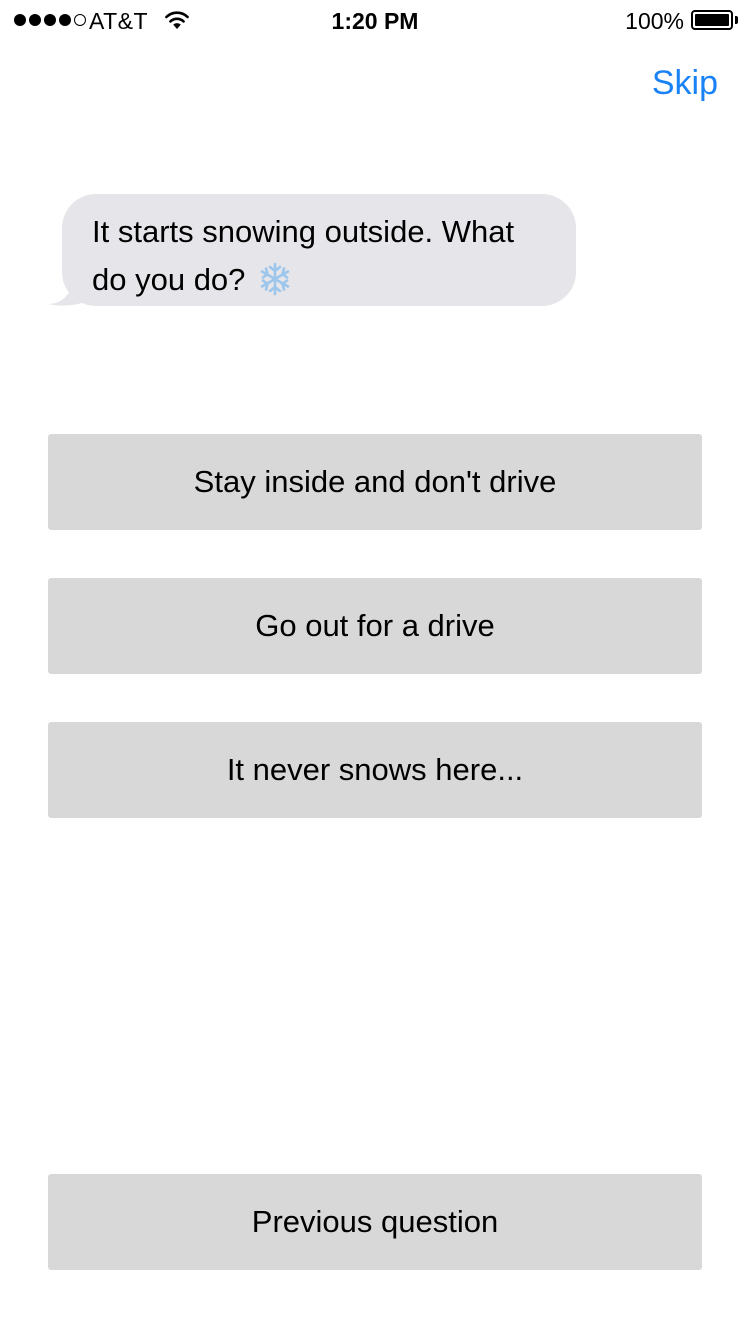 The width and height of the screenshot is (750, 1334). Describe the element at coordinates (736, 20) in the screenshot. I see `battery-nub` at that location.